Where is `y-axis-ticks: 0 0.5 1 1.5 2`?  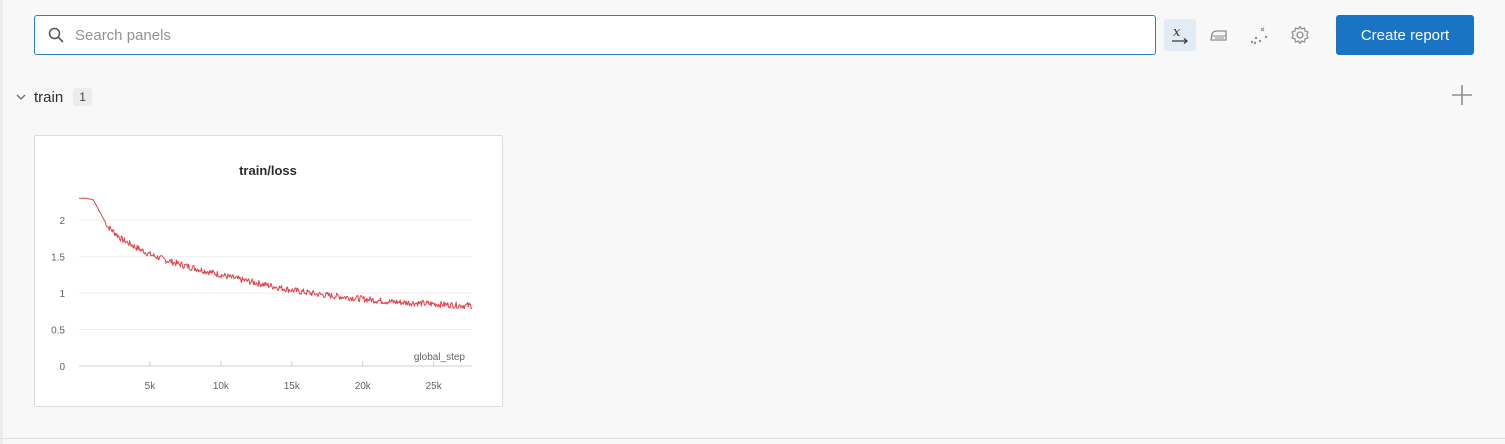
y-axis-ticks: 0 0.5 1 1.5 2 is located at coordinates (58, 294).